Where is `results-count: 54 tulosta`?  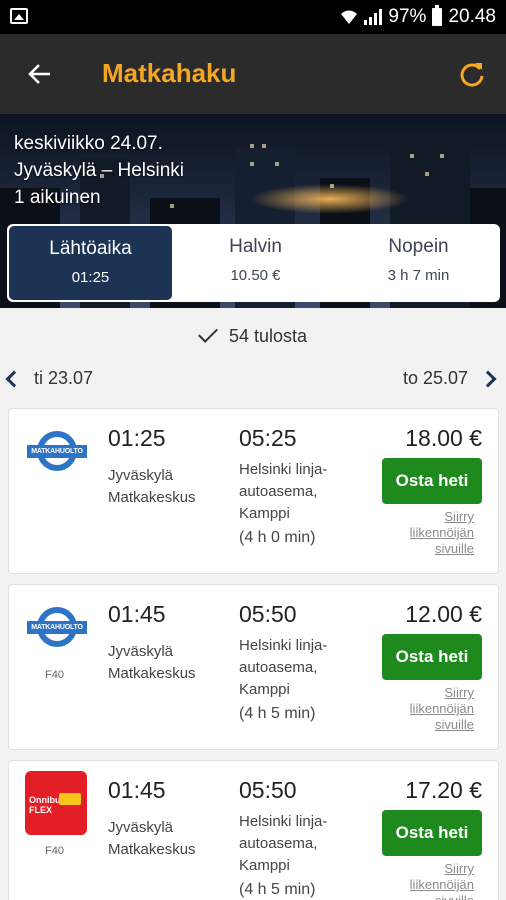 results-count: 54 tulosta is located at coordinates (253, 334).